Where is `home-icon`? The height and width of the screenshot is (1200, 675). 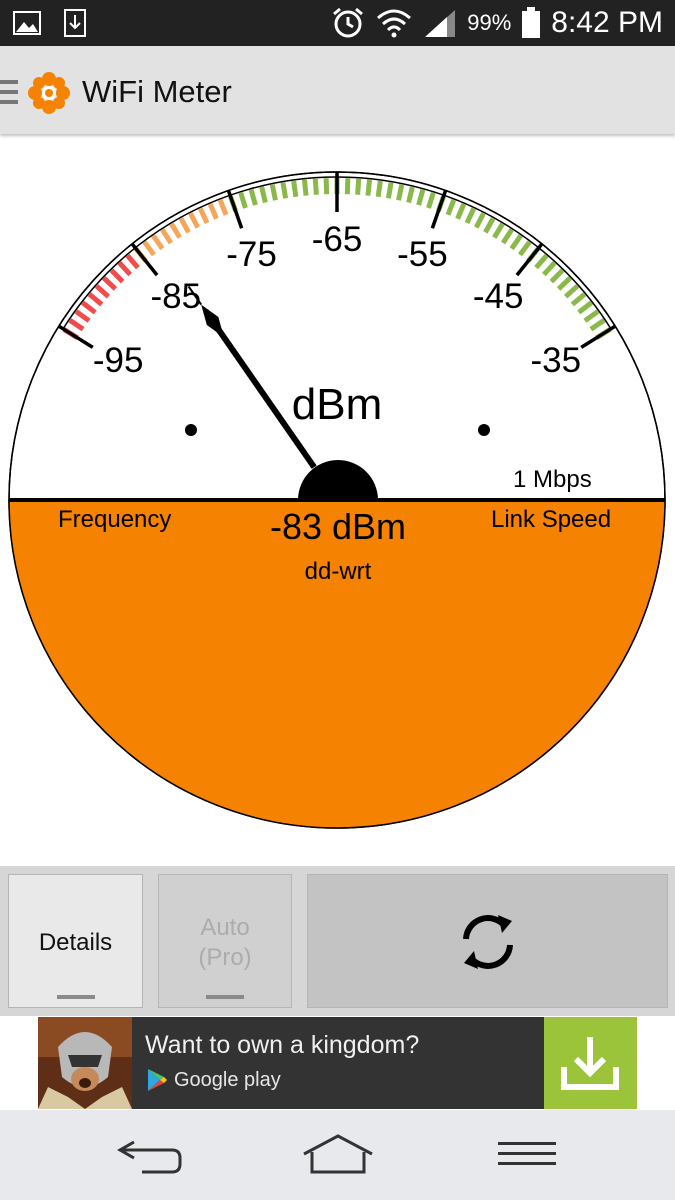 home-icon is located at coordinates (338, 1155).